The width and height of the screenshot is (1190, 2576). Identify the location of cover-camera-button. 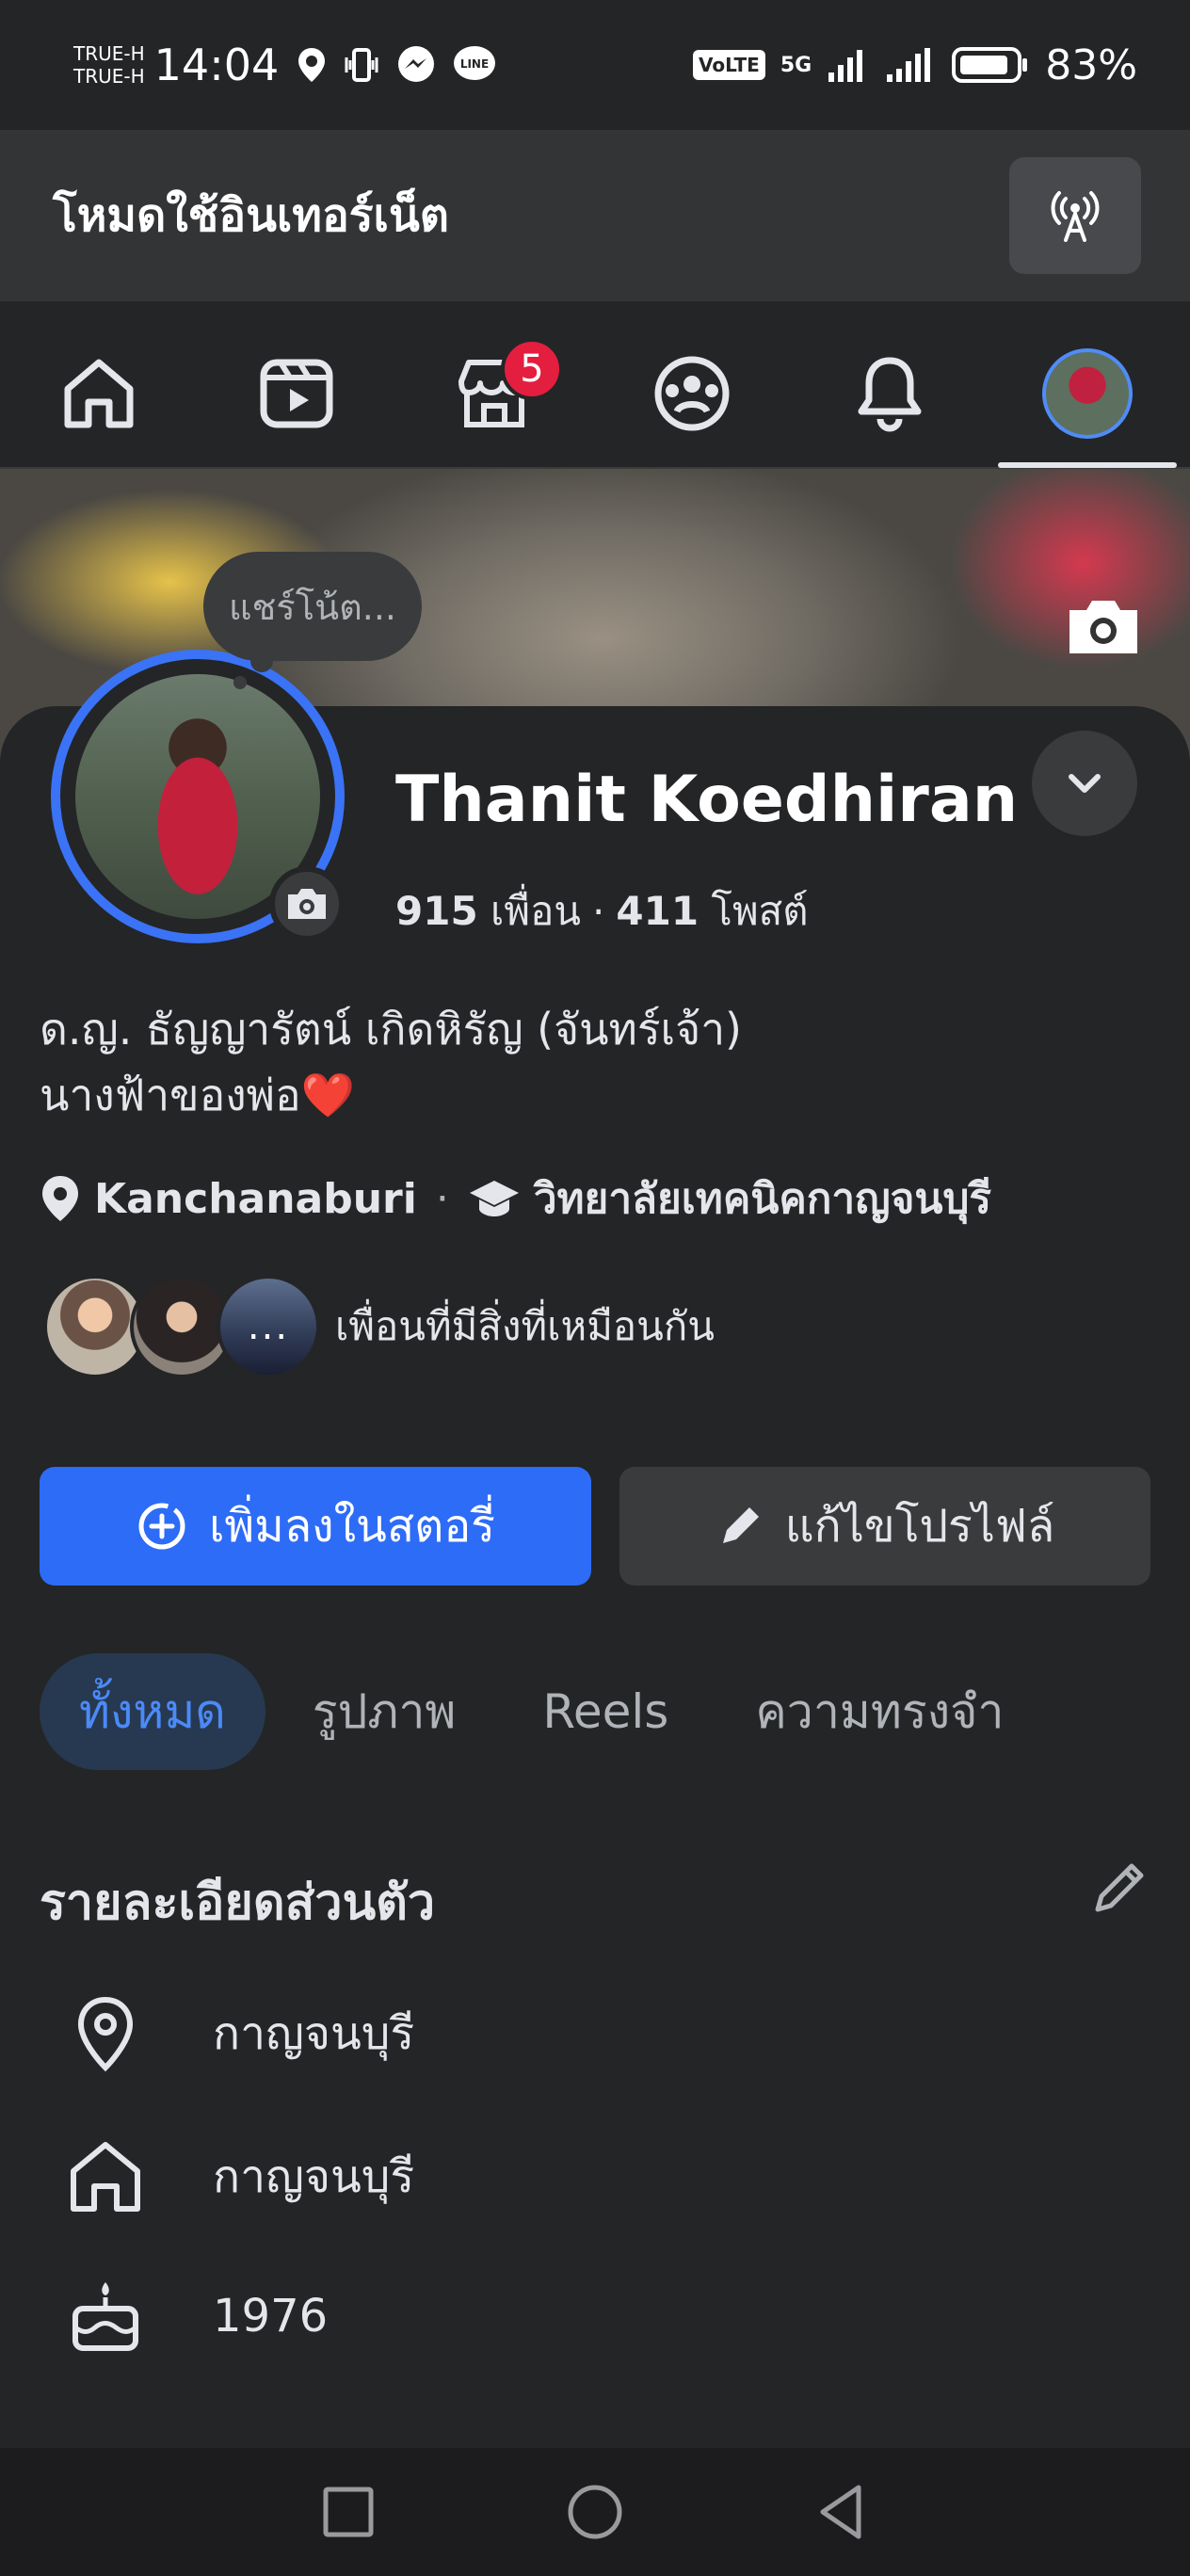
(1103, 626).